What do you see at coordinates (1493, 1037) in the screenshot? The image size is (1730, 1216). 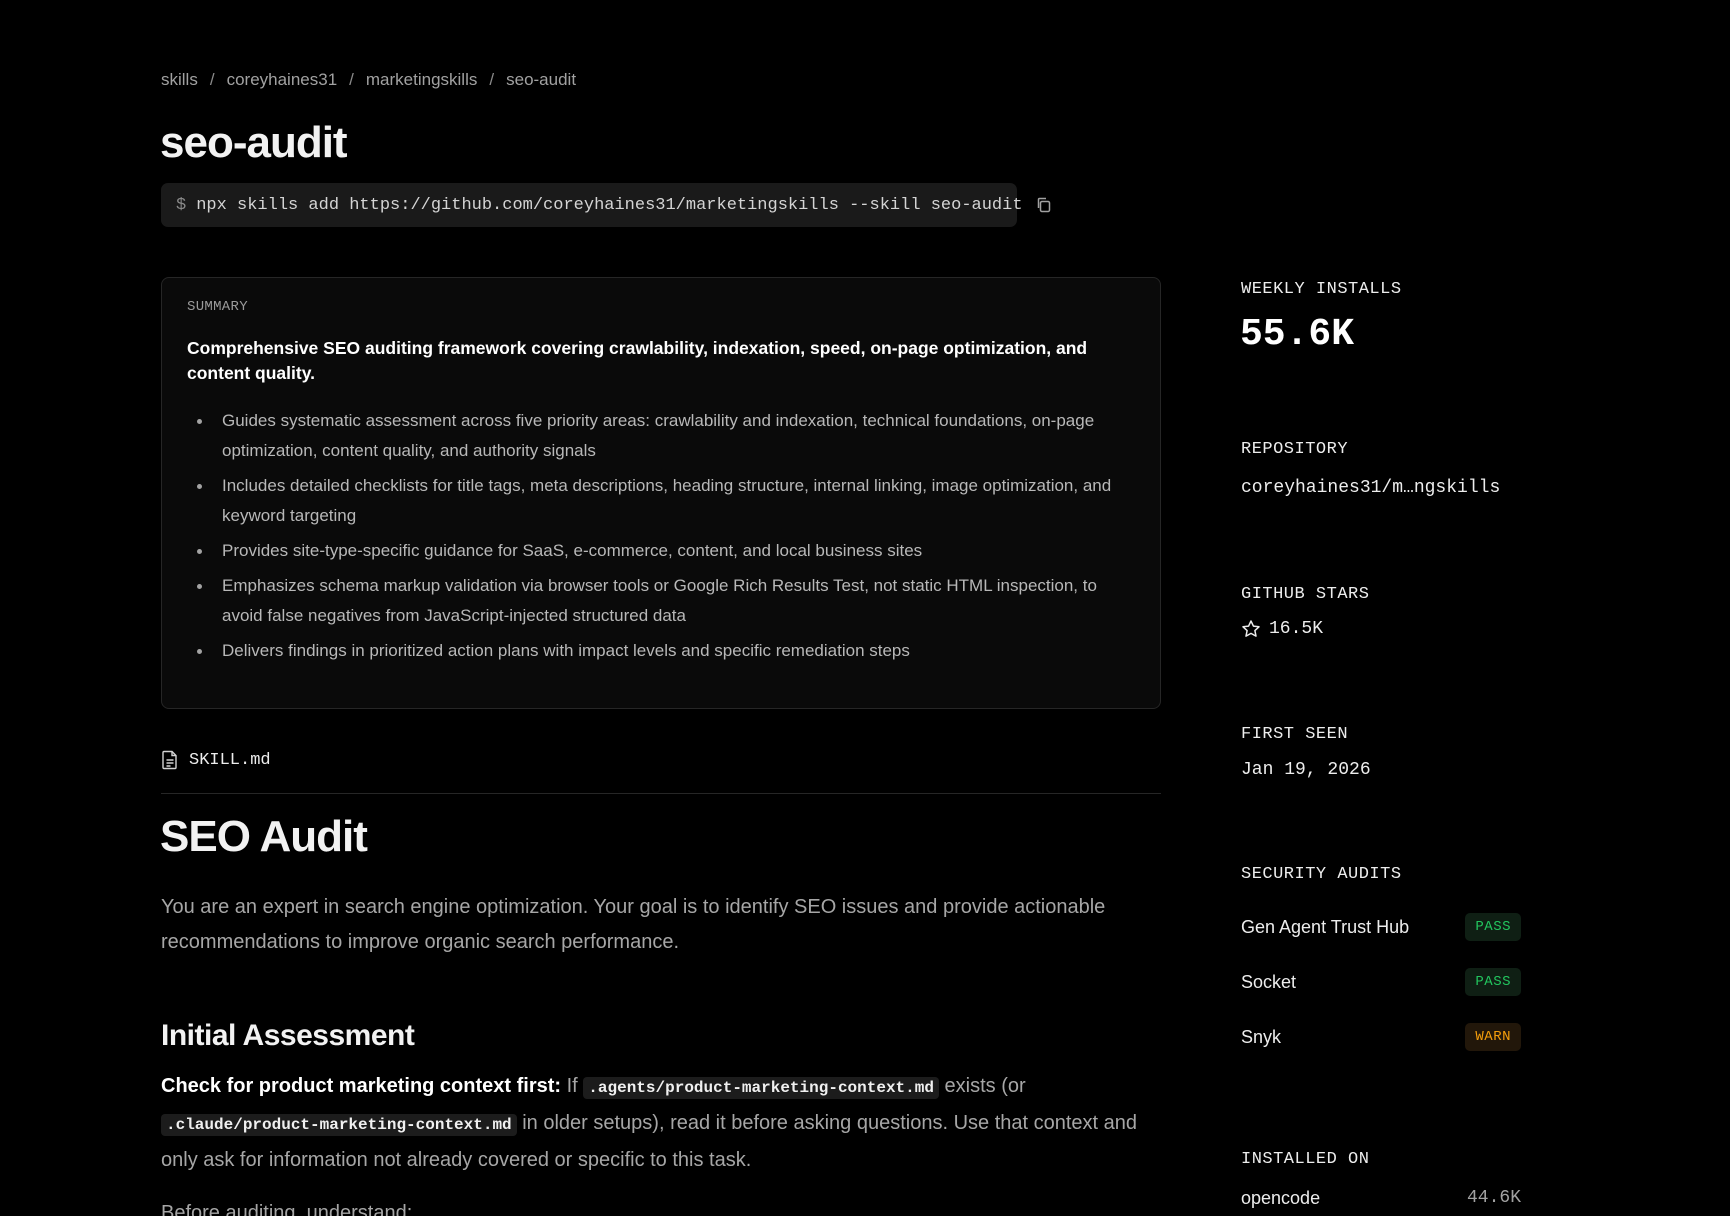 I see `status-badge: WARN` at bounding box center [1493, 1037].